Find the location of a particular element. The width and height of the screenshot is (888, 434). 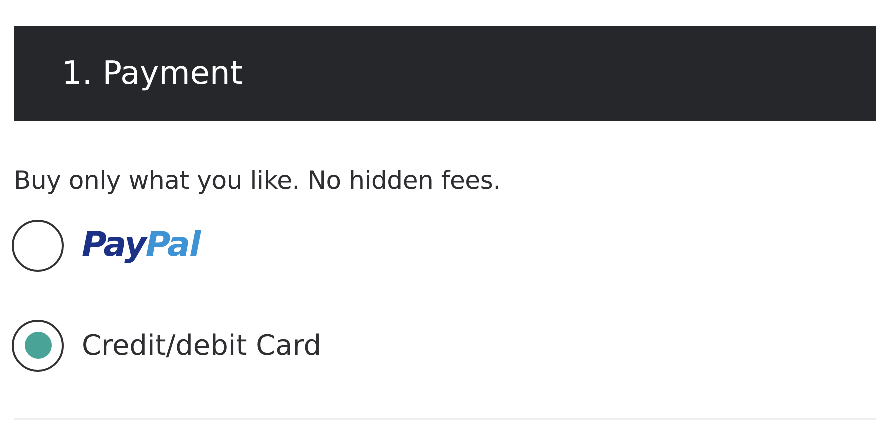

section-title: 1. Payment is located at coordinates (152, 73).